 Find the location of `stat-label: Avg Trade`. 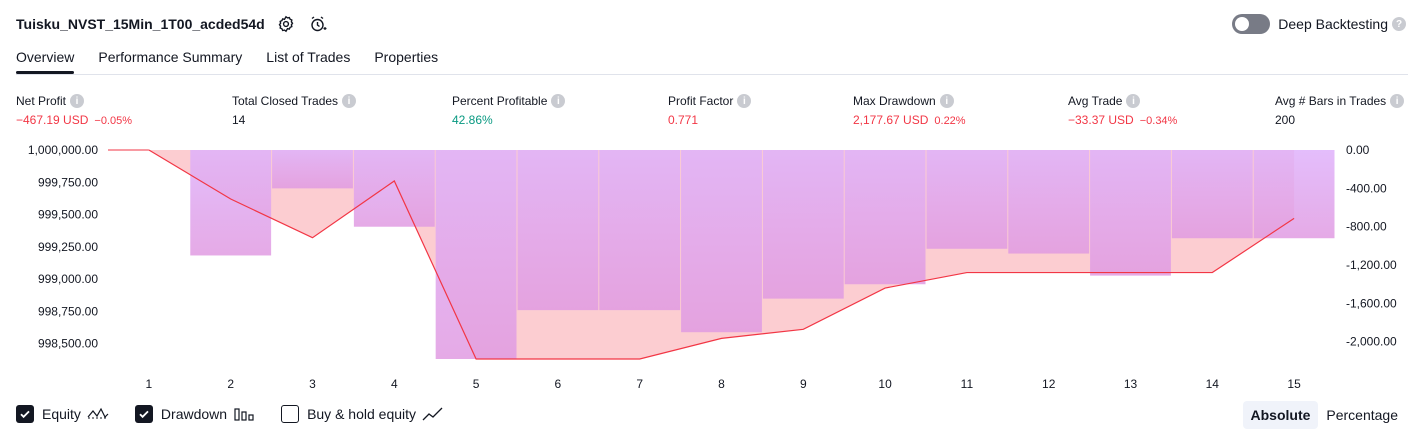

stat-label: Avg Trade is located at coordinates (1095, 101).